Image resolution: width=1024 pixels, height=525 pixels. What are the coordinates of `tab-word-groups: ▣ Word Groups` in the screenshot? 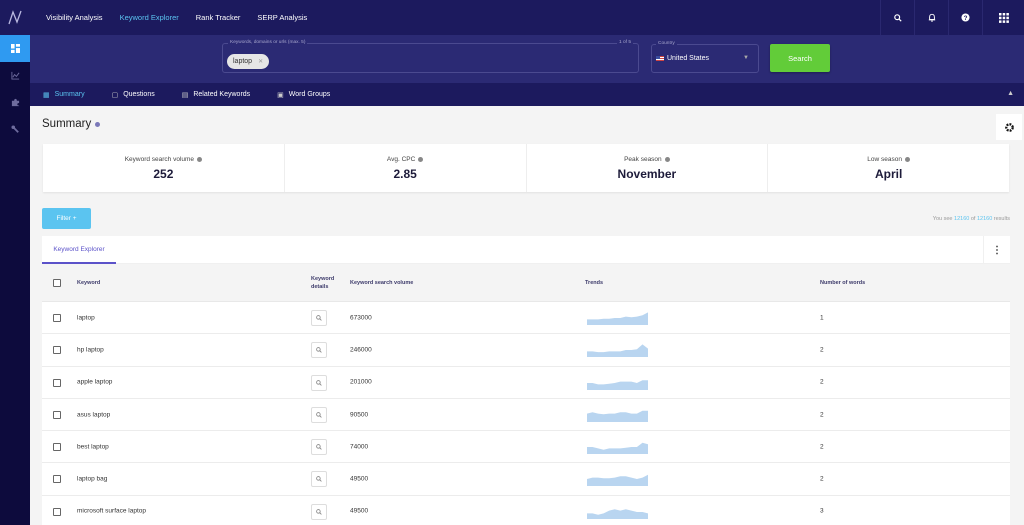 It's located at (303, 95).